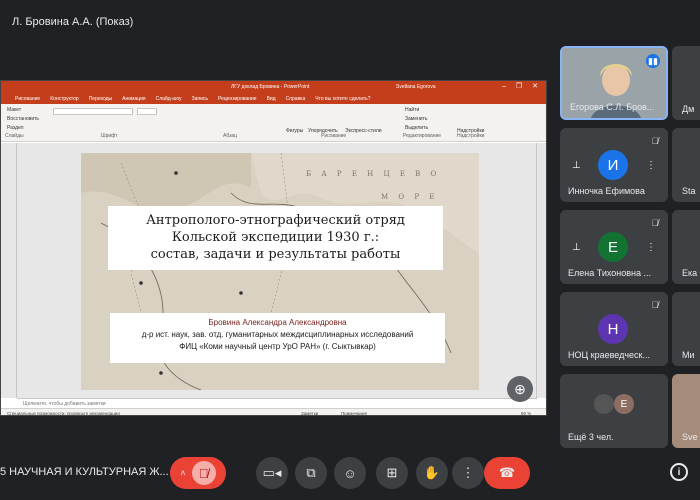 Image resolution: width=700 pixels, height=500 pixels. What do you see at coordinates (363, 131) in the screenshot?
I see `quick-styles-button: Экспресс-стили` at bounding box center [363, 131].